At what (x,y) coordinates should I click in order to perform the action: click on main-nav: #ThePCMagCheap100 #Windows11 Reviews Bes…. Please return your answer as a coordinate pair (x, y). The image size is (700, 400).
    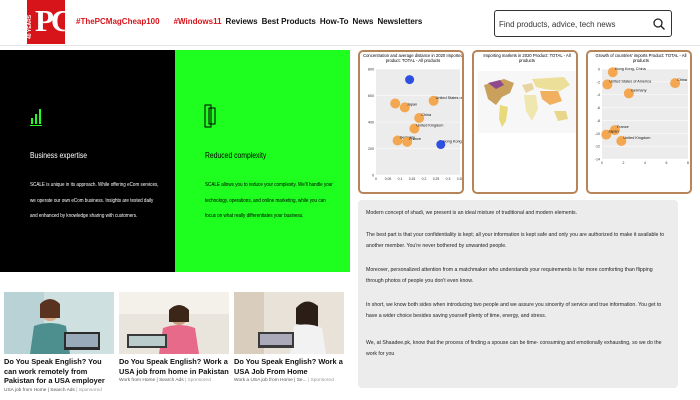
    Looking at the image, I should click on (249, 21).